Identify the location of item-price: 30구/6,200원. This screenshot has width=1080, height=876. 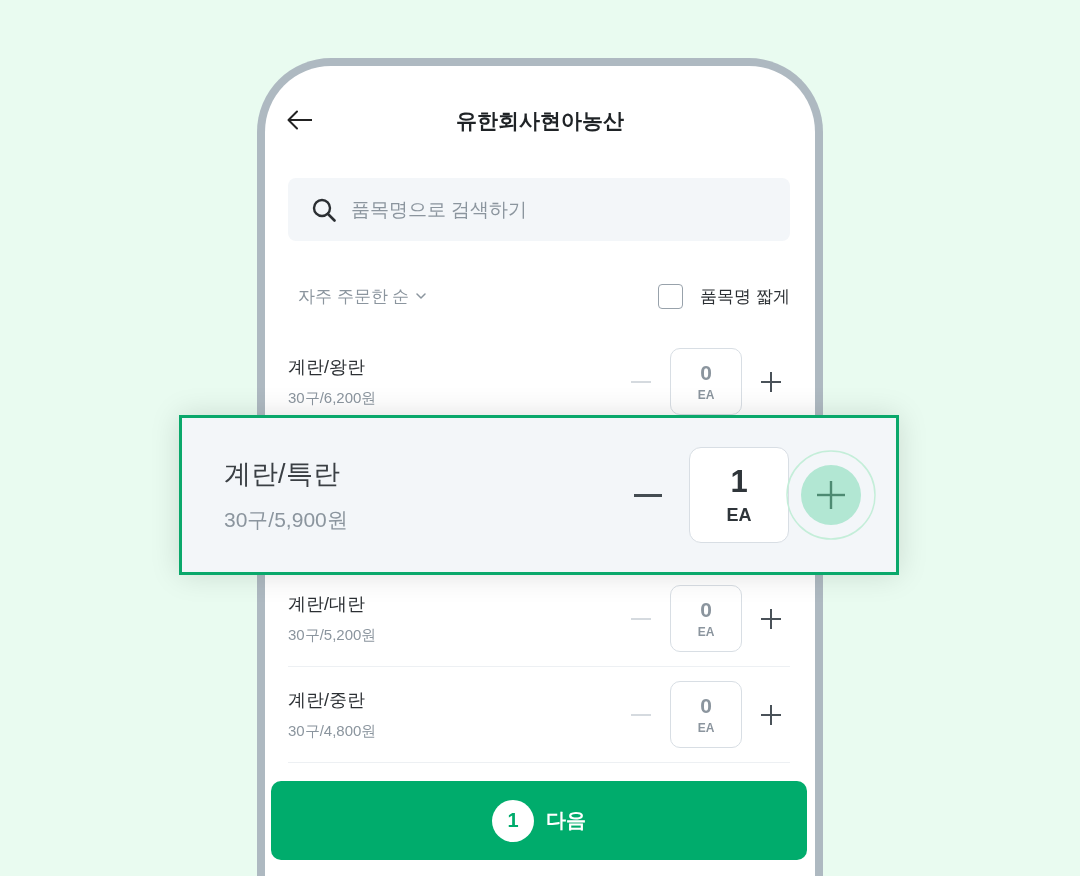
(332, 398).